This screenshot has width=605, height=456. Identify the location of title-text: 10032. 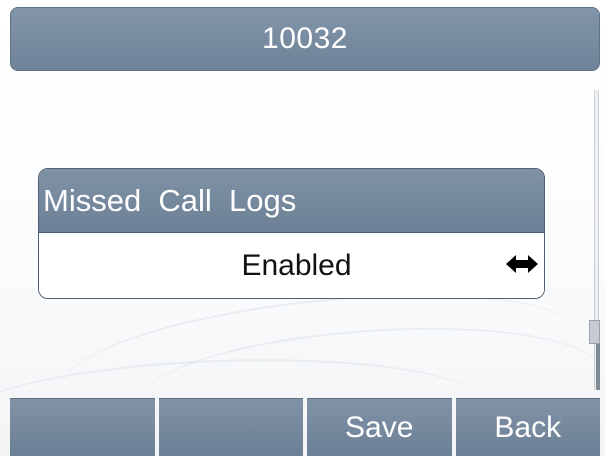
(305, 38).